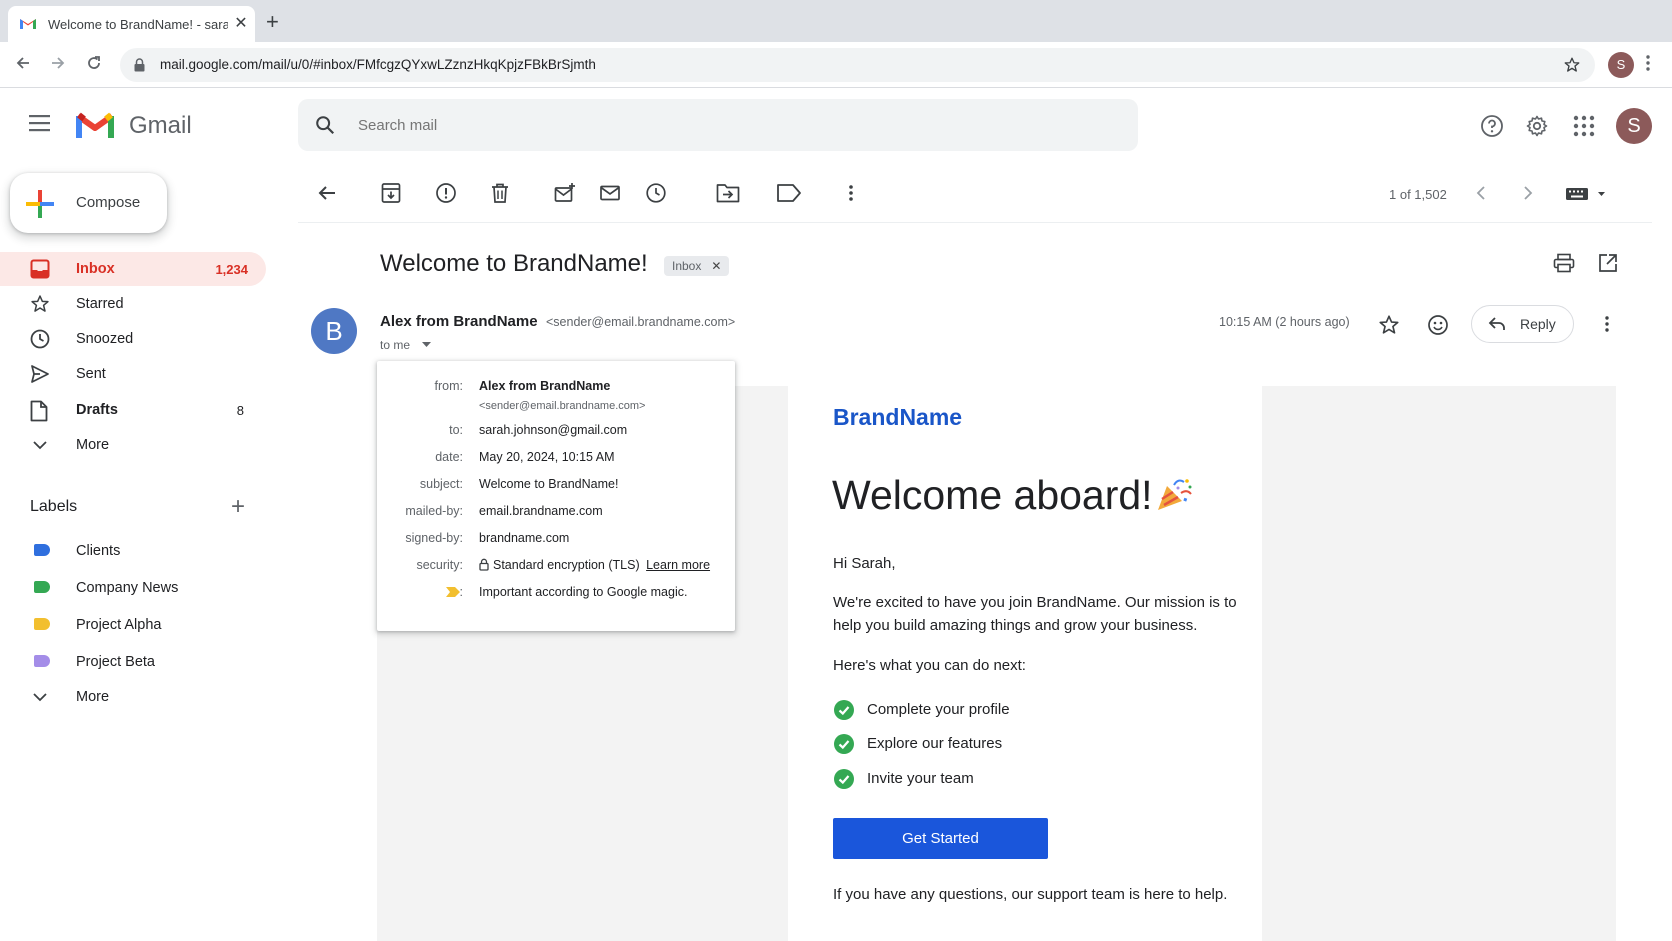  I want to click on settings-gear-icon, so click(1537, 126).